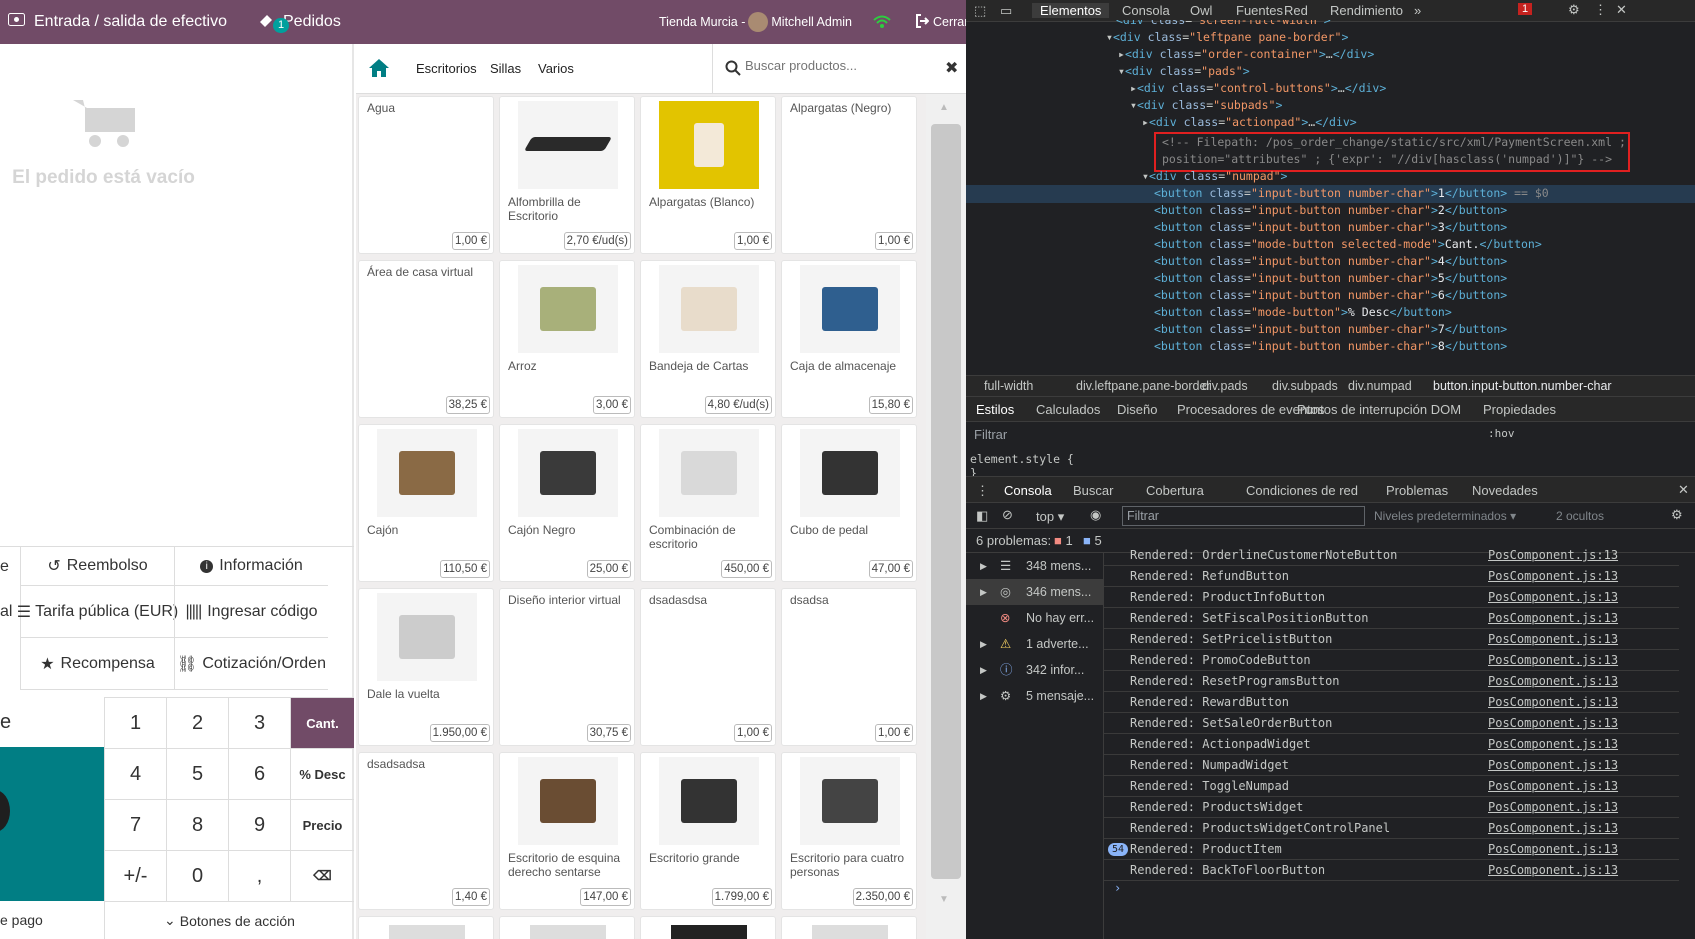 This screenshot has height=939, width=1695. Describe the element at coordinates (835, 65) in the screenshot. I see `search-input` at that location.